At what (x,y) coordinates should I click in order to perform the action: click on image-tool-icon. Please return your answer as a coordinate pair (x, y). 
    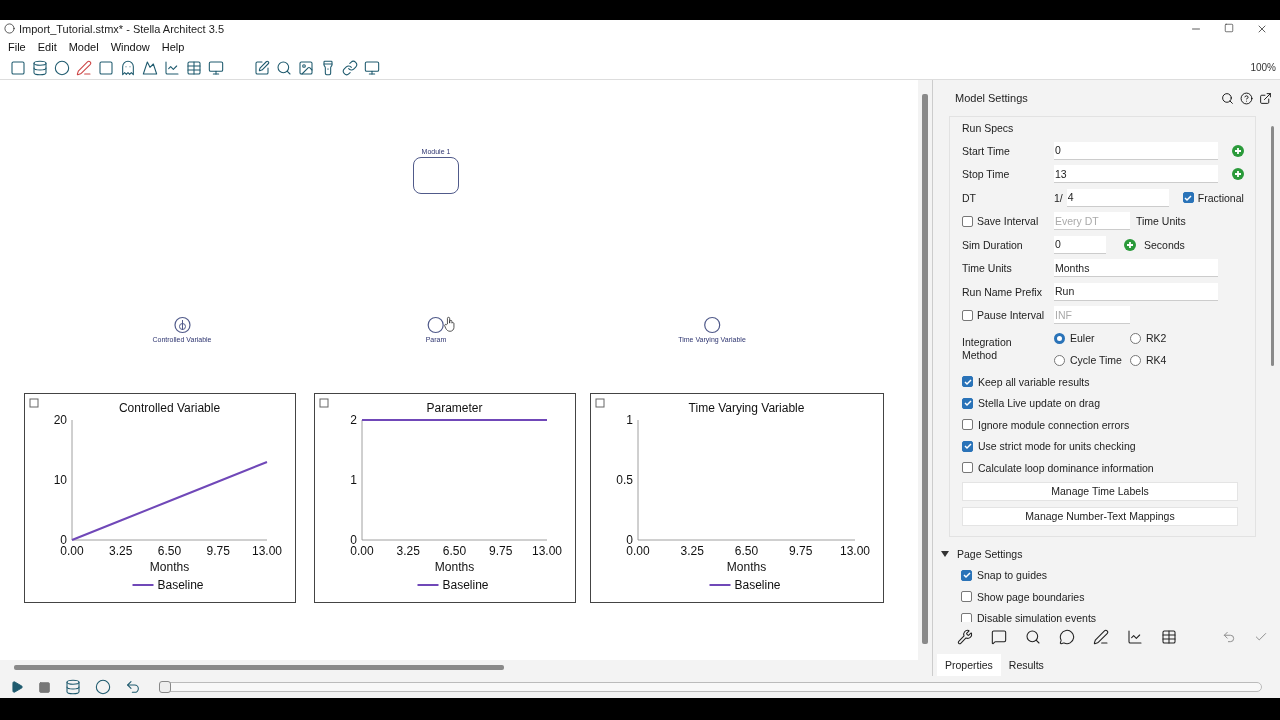
    Looking at the image, I should click on (150, 67).